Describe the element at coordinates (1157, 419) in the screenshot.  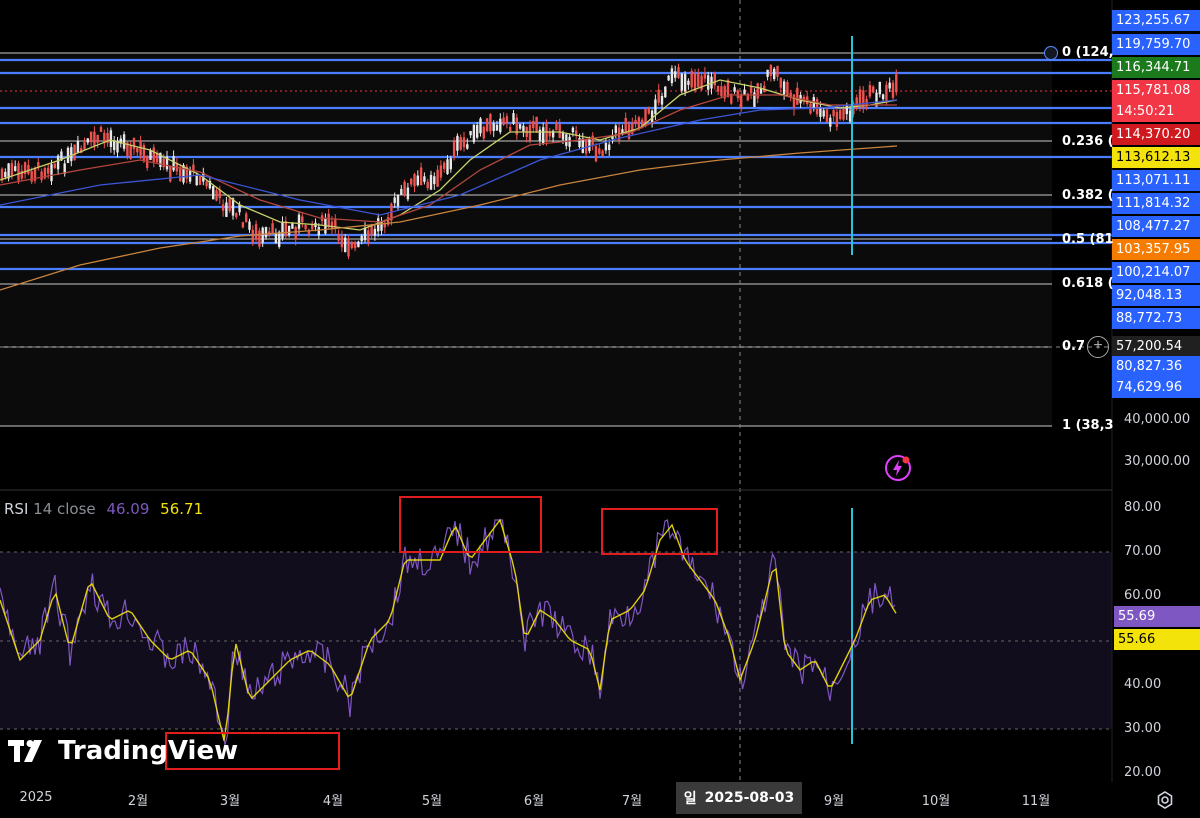
I see `price-axis-40000: 40,000.00` at that location.